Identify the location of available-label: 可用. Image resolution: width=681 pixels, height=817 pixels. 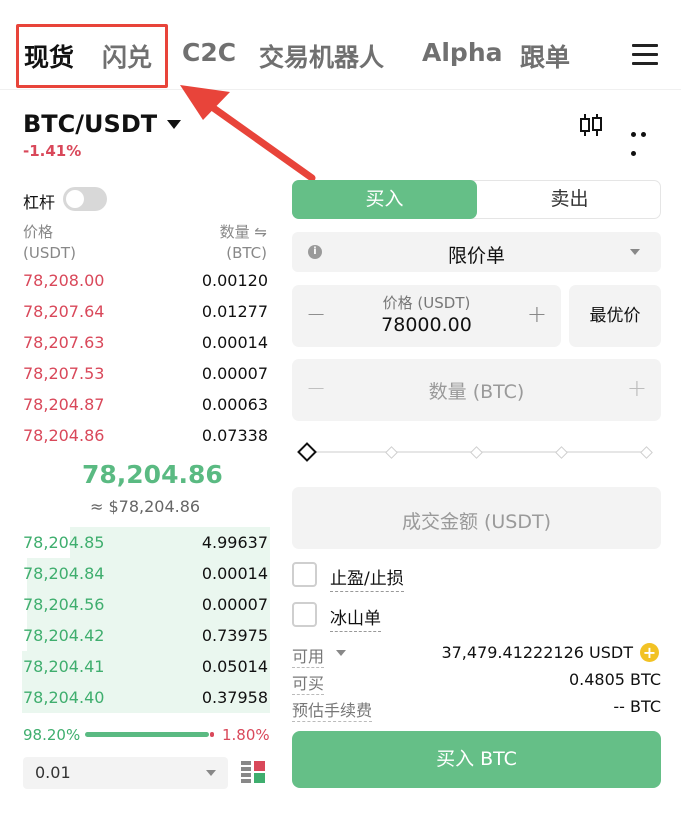
(308, 655).